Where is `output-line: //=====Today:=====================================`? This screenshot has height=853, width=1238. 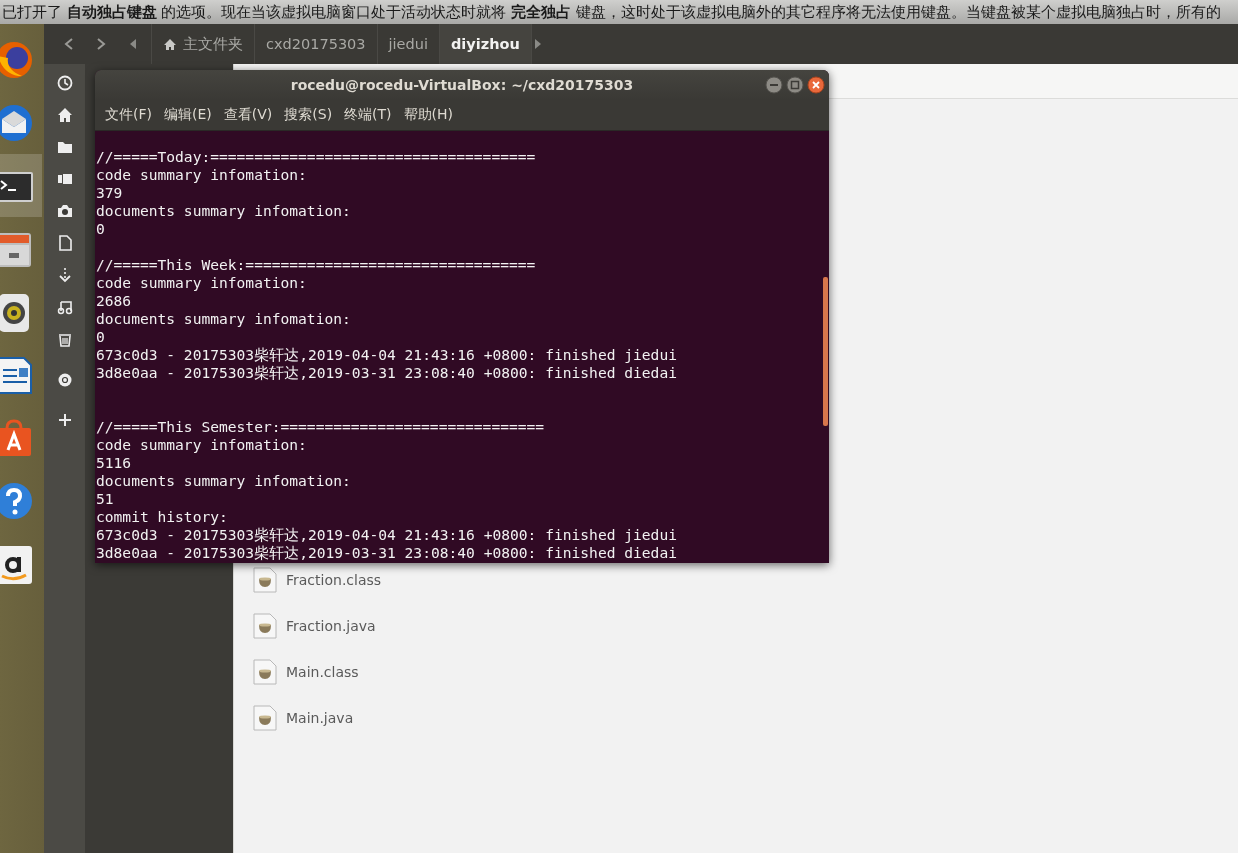 output-line: //=====Today:===================================== is located at coordinates (316, 157).